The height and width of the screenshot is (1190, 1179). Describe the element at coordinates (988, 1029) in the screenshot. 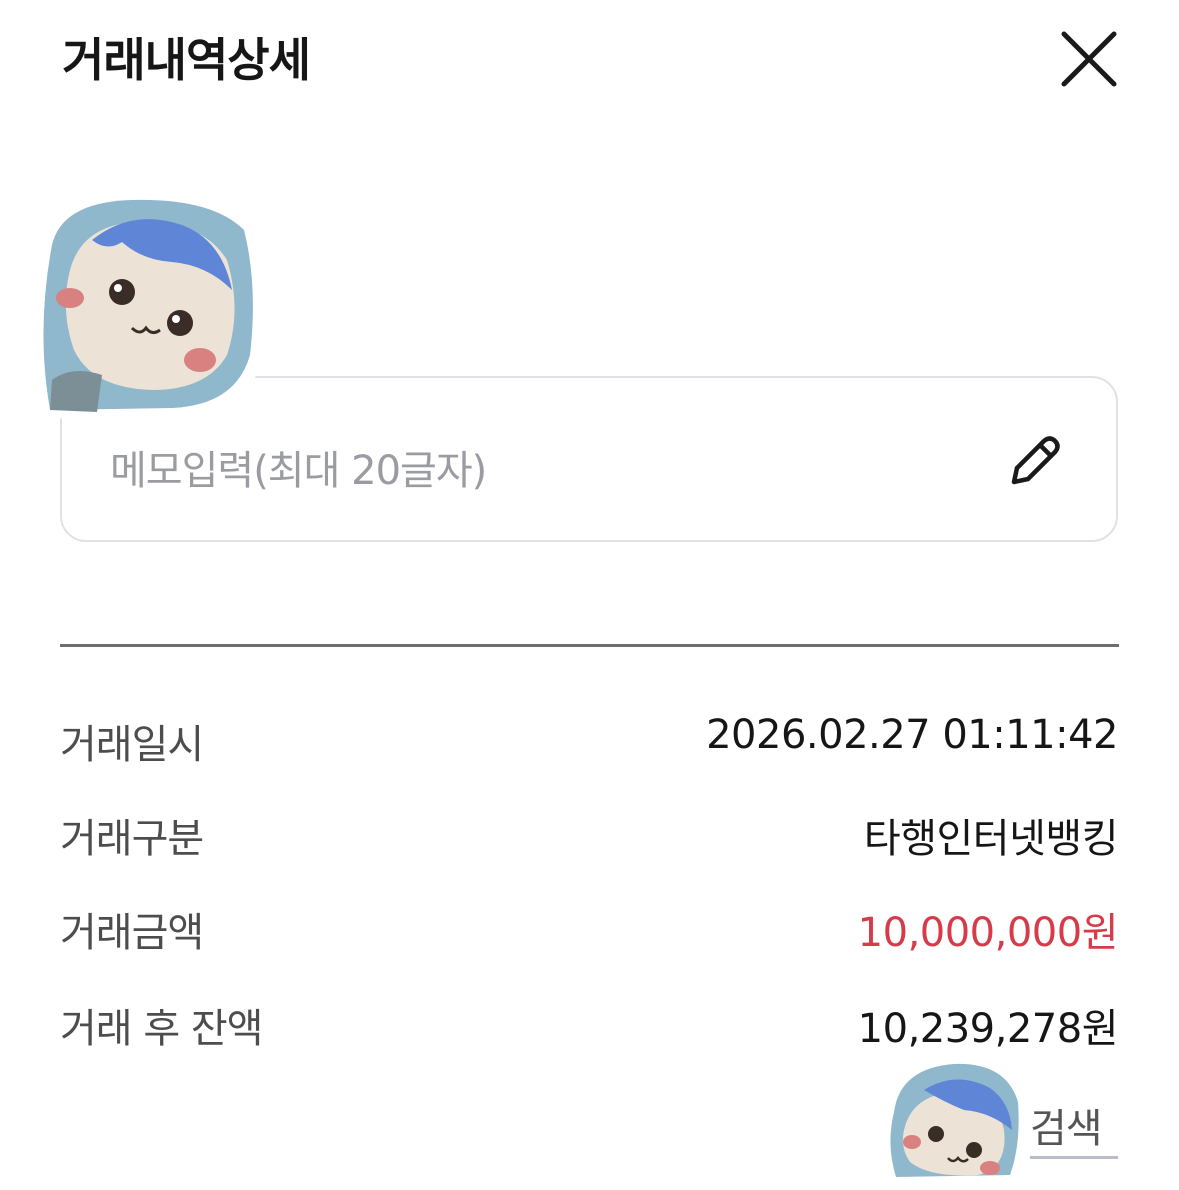

I see `detail-value: 10,239,278원` at that location.